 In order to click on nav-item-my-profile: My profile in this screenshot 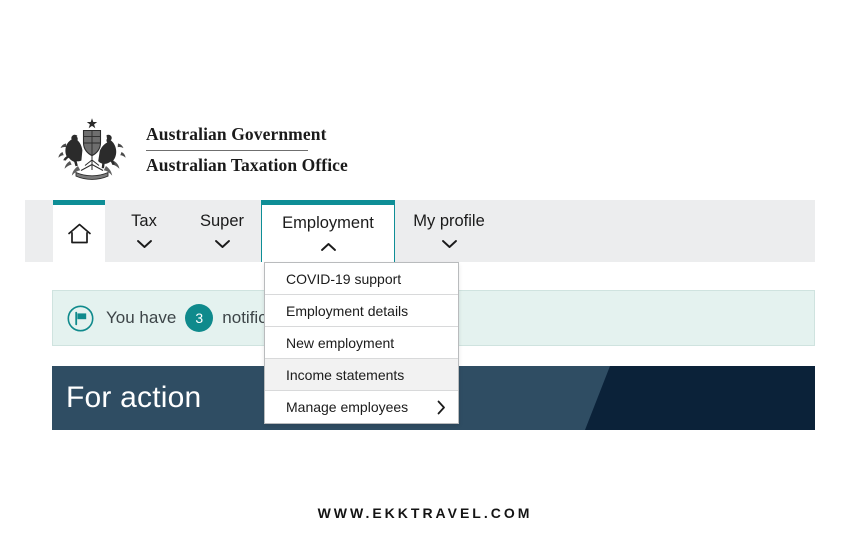, I will do `click(449, 231)`.